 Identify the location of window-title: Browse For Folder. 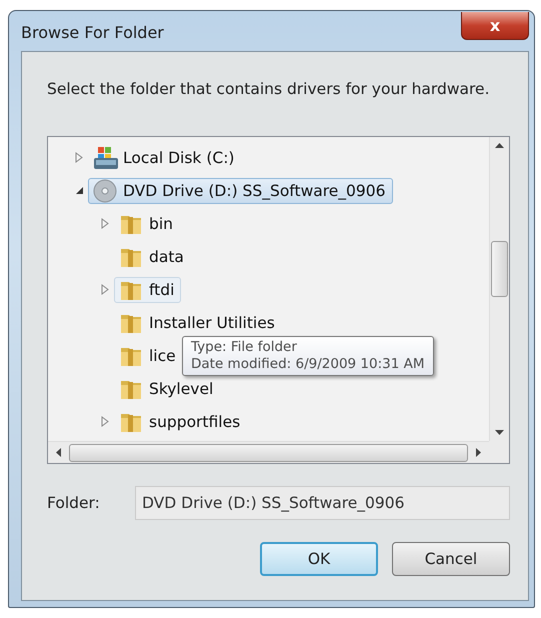
(92, 32).